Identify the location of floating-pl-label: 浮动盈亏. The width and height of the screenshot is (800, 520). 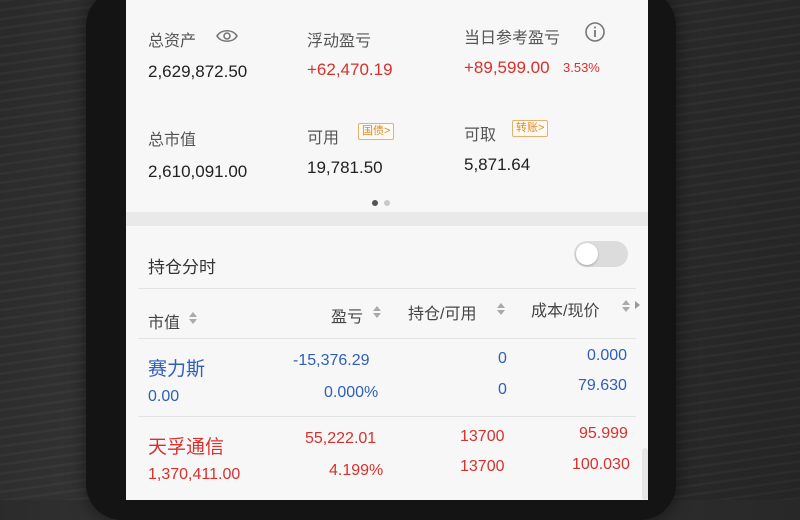
(339, 41).